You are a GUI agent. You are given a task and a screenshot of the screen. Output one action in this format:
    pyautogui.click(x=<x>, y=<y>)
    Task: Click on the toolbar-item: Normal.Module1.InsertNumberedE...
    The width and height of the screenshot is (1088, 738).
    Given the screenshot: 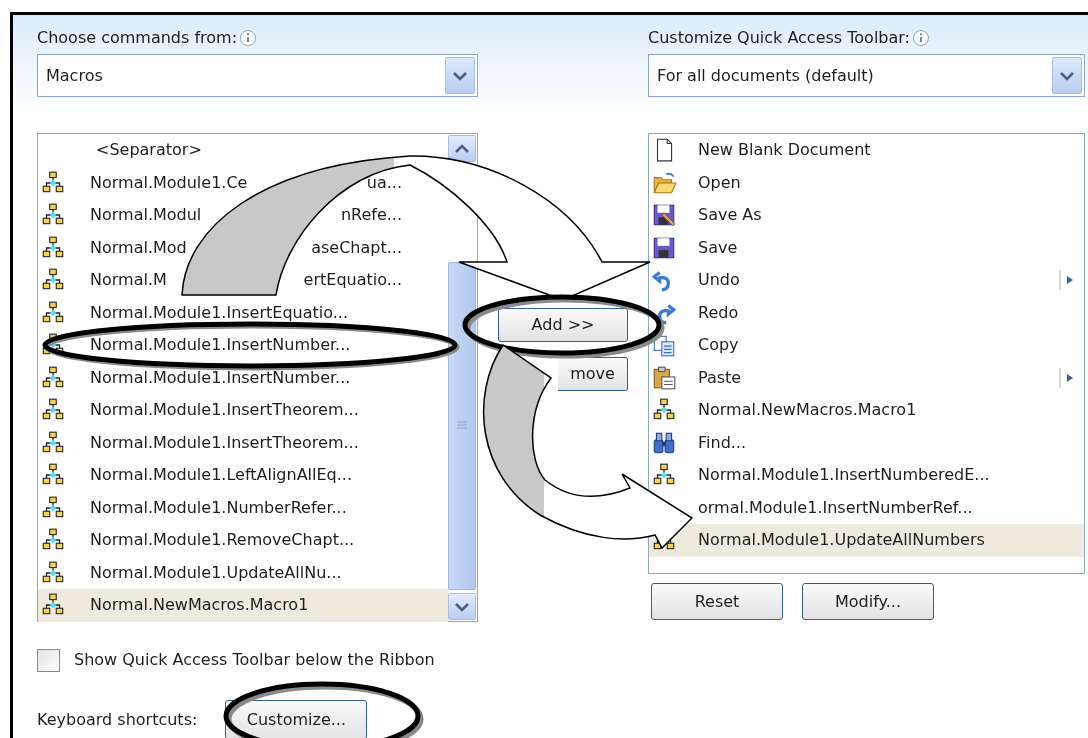 What is the action you would take?
    pyautogui.click(x=866, y=475)
    